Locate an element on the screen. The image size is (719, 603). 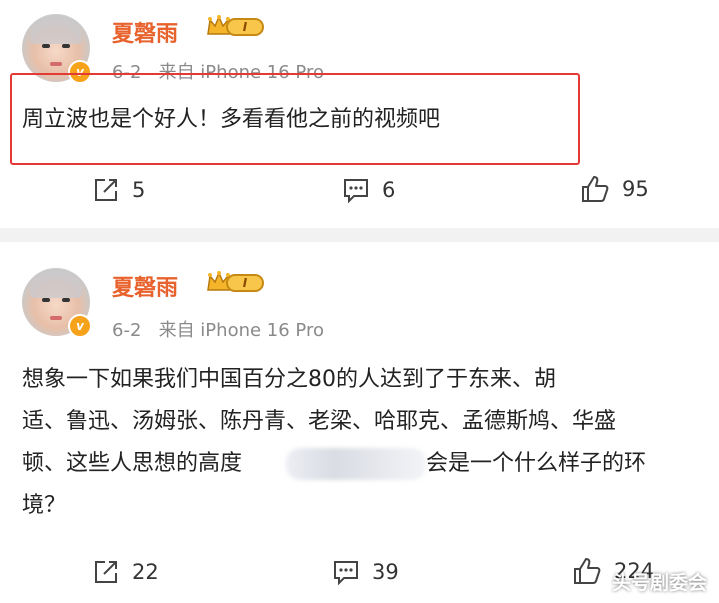
comment-line: 境？ is located at coordinates (44, 505).